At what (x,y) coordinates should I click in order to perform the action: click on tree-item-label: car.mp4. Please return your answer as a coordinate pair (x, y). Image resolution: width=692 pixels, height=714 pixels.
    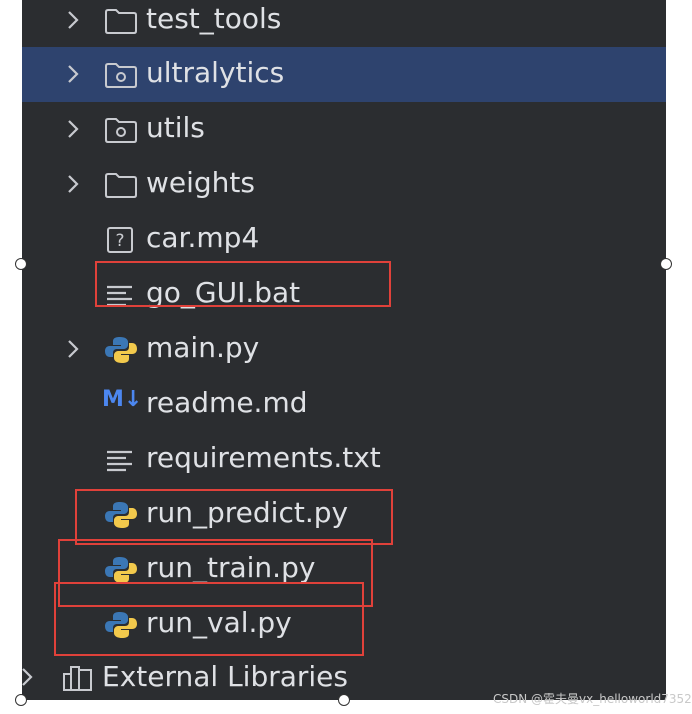
    Looking at the image, I should click on (203, 237).